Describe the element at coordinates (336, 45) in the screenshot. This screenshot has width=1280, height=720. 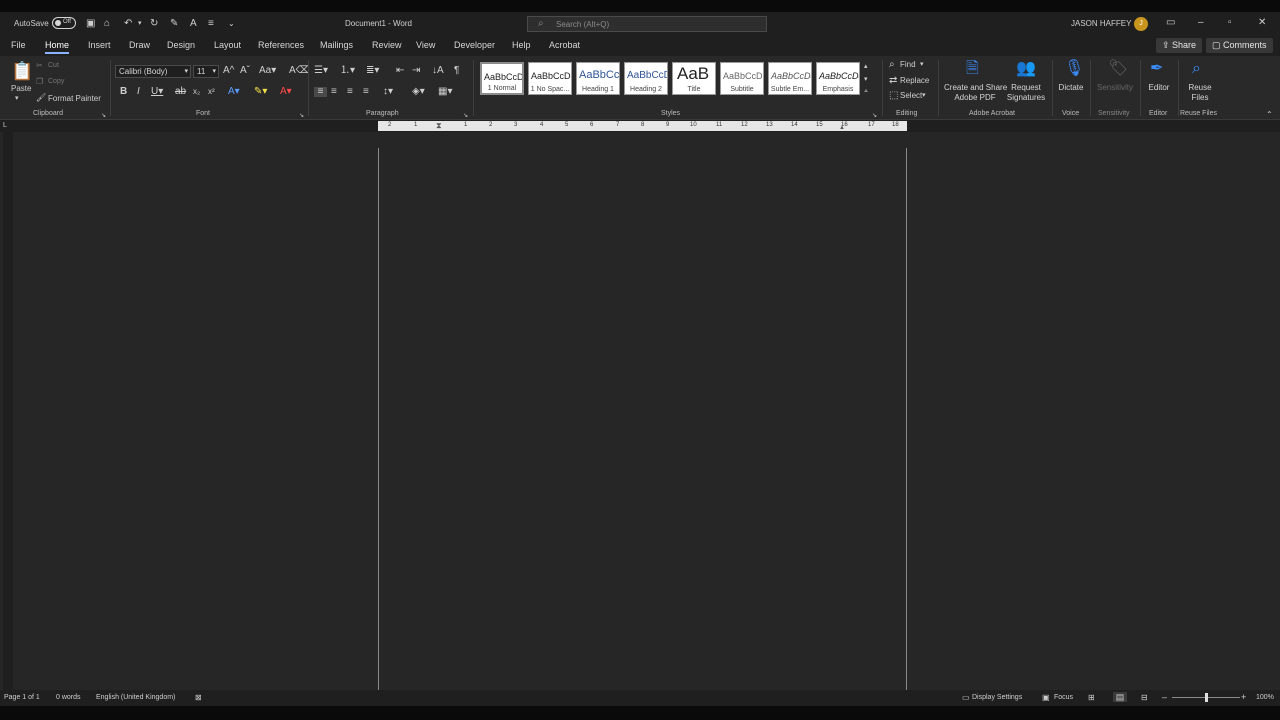
I see `tab-mailings: Mailings` at that location.